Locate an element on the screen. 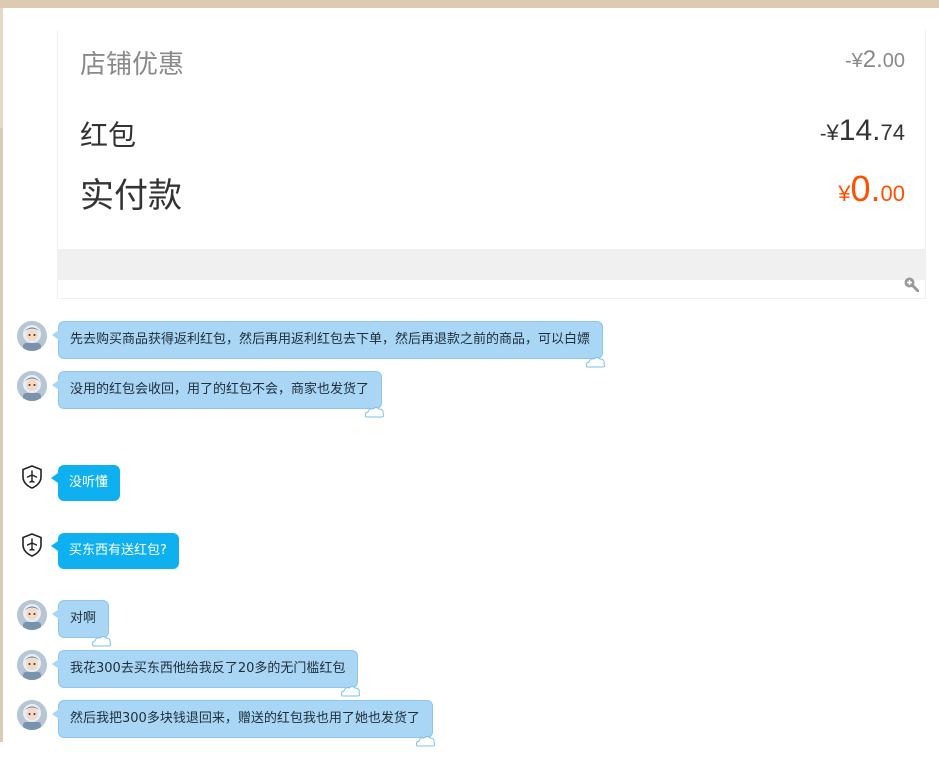  message-text: 然后我把300多块钱退回来，赠送的红包我也用了她也发货了 is located at coordinates (245, 718).